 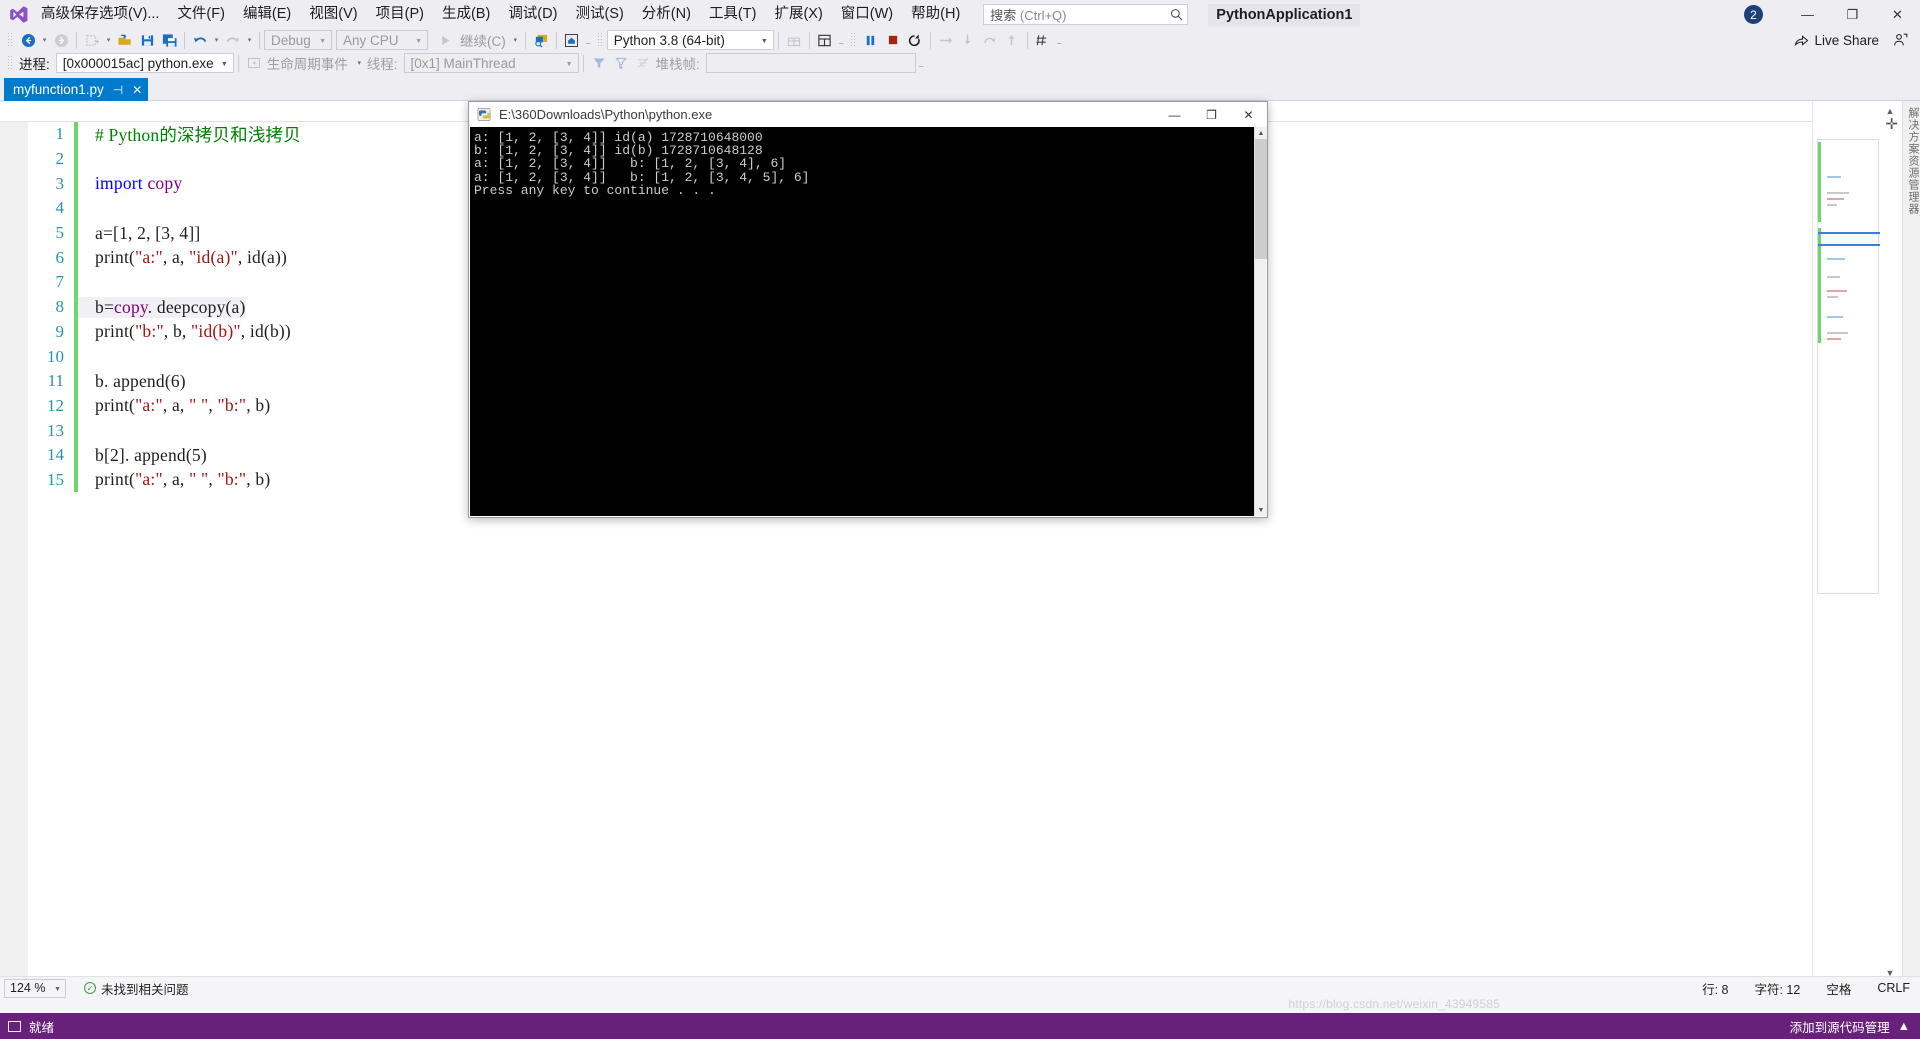 What do you see at coordinates (491, 63) in the screenshot?
I see `thread-combo: [0x1] MainThread ▼` at bounding box center [491, 63].